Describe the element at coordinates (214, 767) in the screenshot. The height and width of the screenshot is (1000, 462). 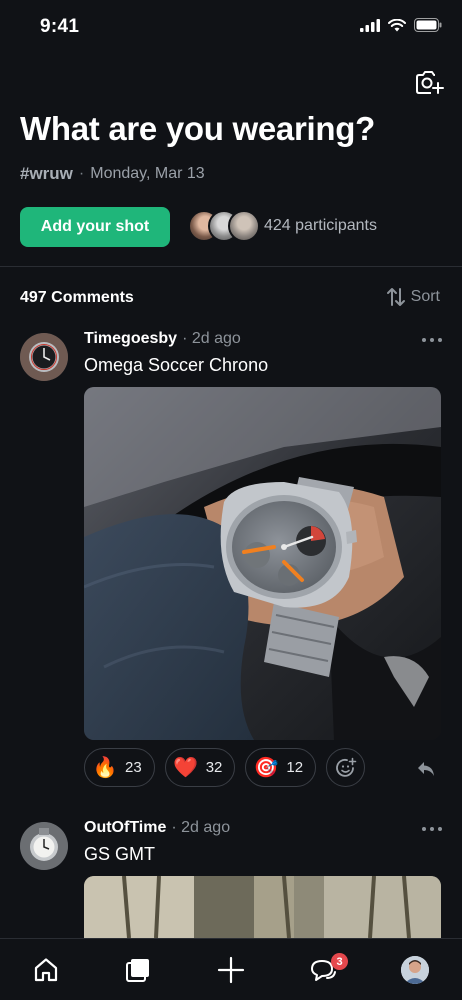
I see `reaction-count: 32` at that location.